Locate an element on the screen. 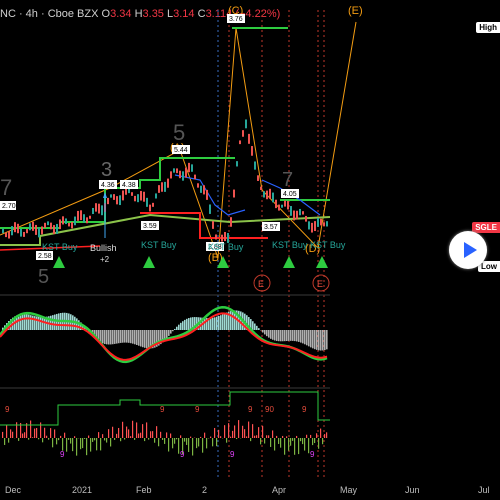 Image resolution: width=500 pixels, height=500 pixels. svg-text: 5.44 is located at coordinates (181, 150).